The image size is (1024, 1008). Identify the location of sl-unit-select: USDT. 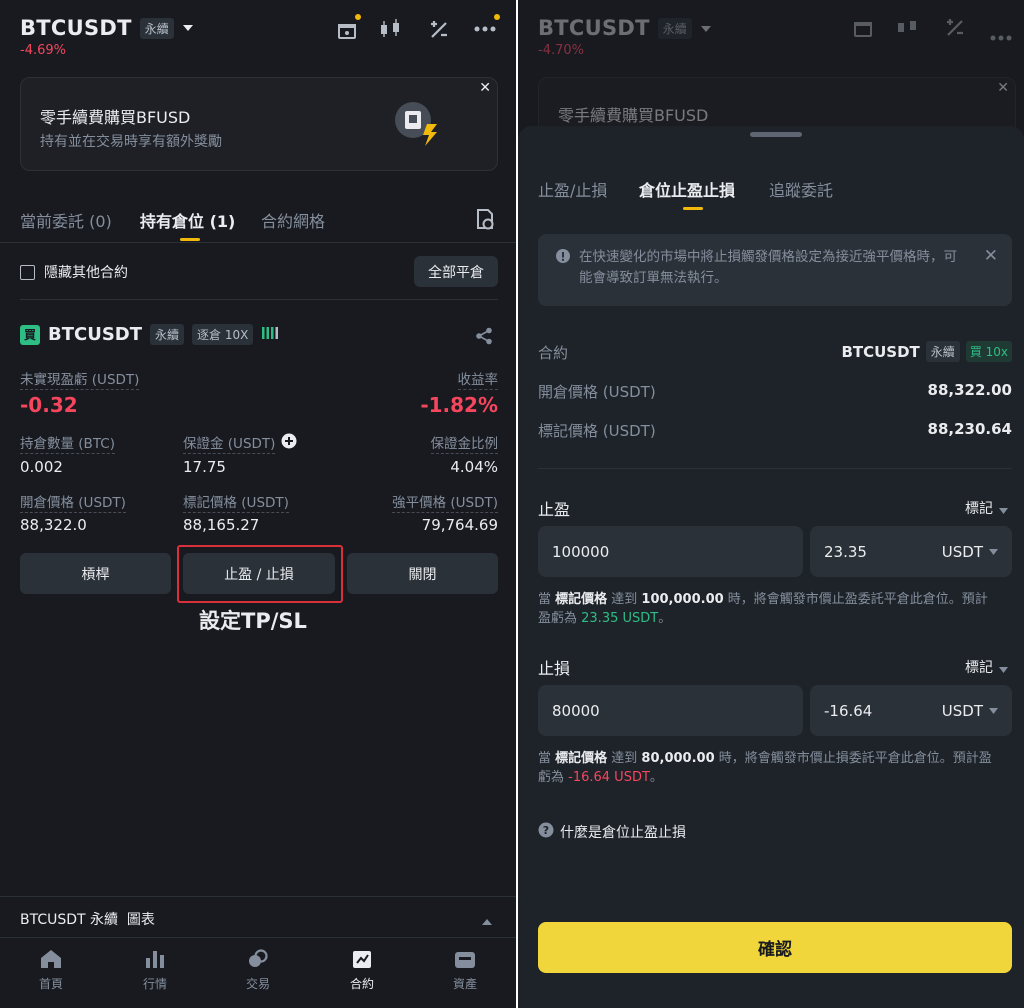
(970, 711).